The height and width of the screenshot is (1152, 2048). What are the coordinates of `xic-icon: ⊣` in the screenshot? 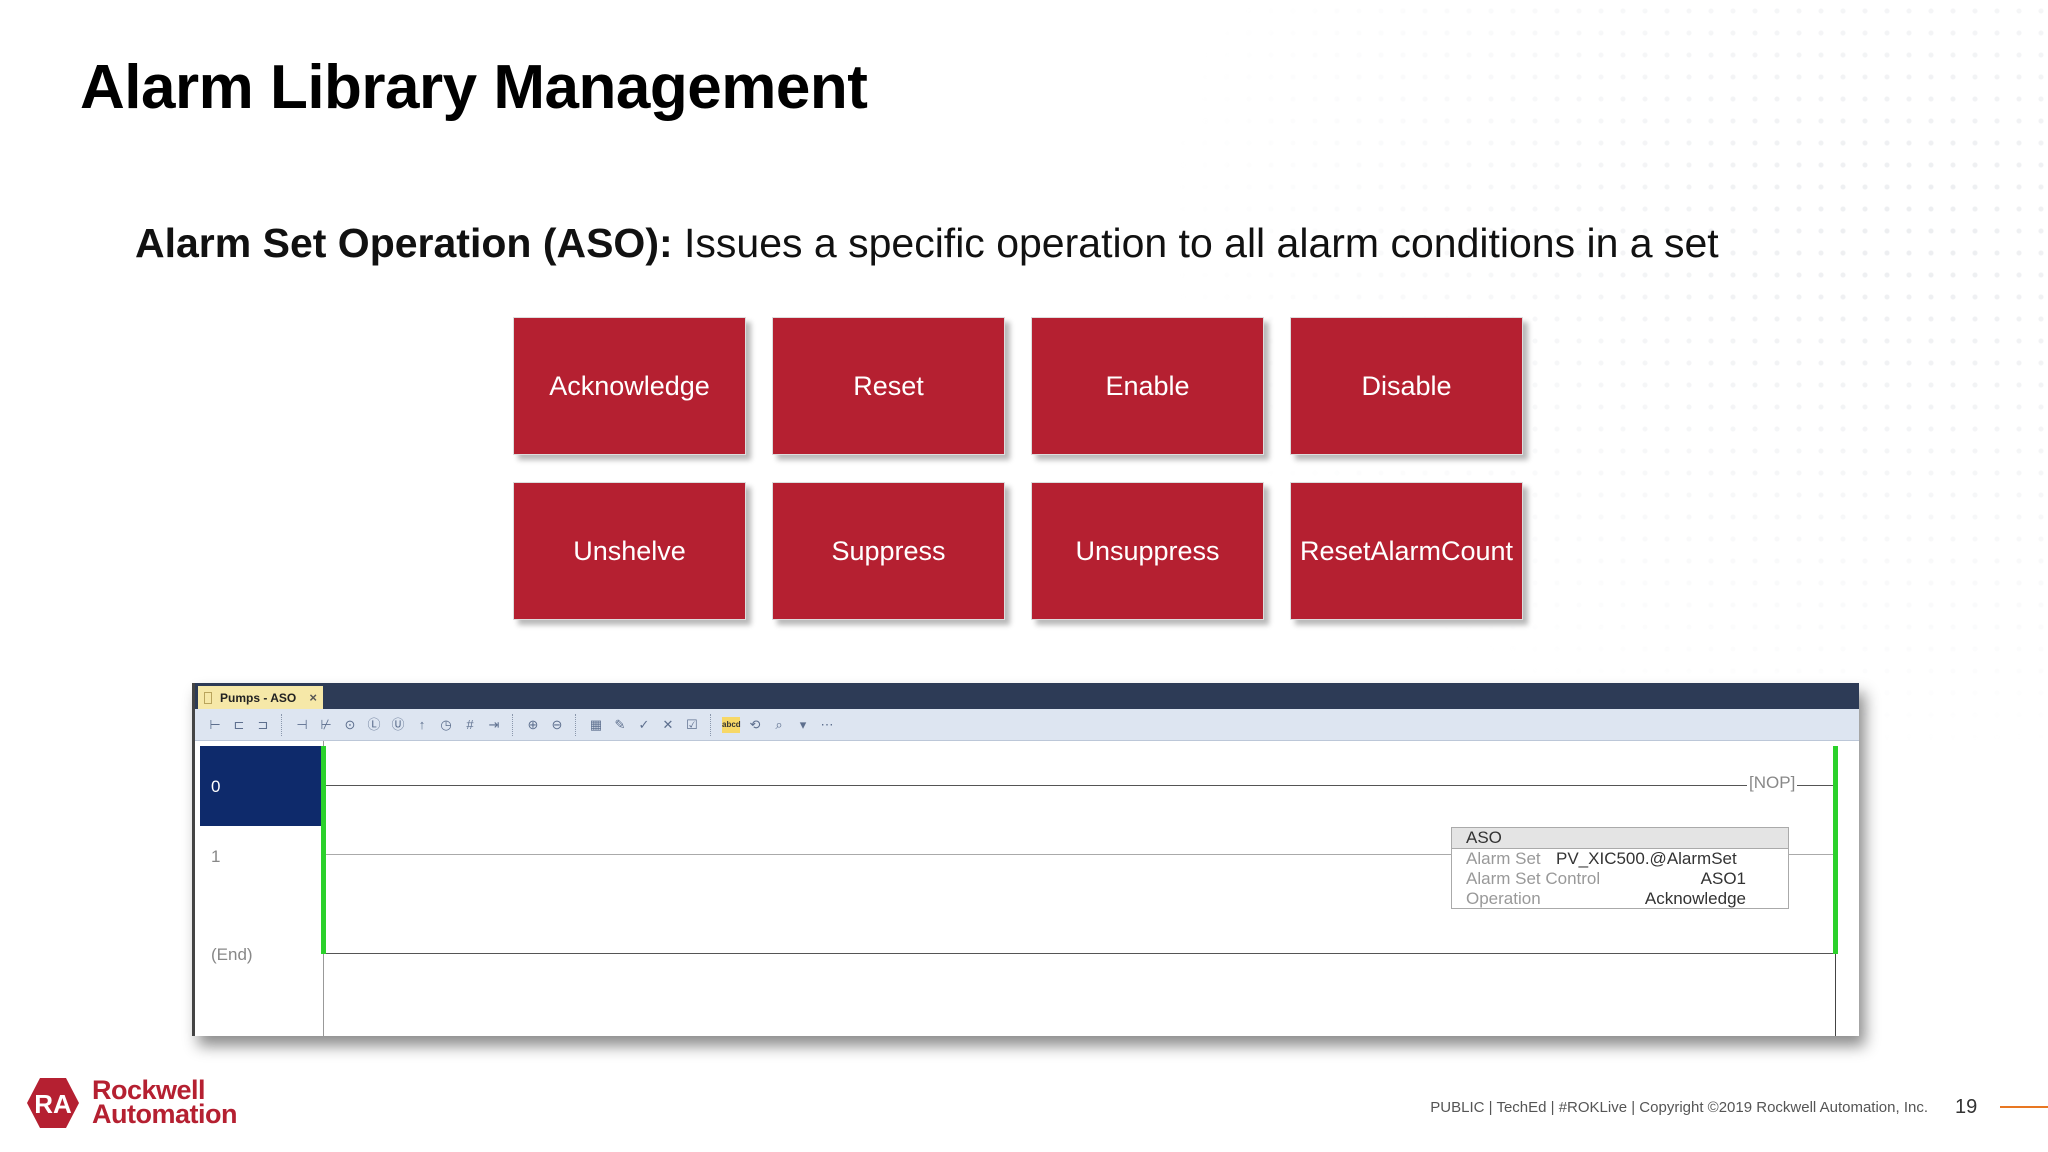 It's located at (302, 725).